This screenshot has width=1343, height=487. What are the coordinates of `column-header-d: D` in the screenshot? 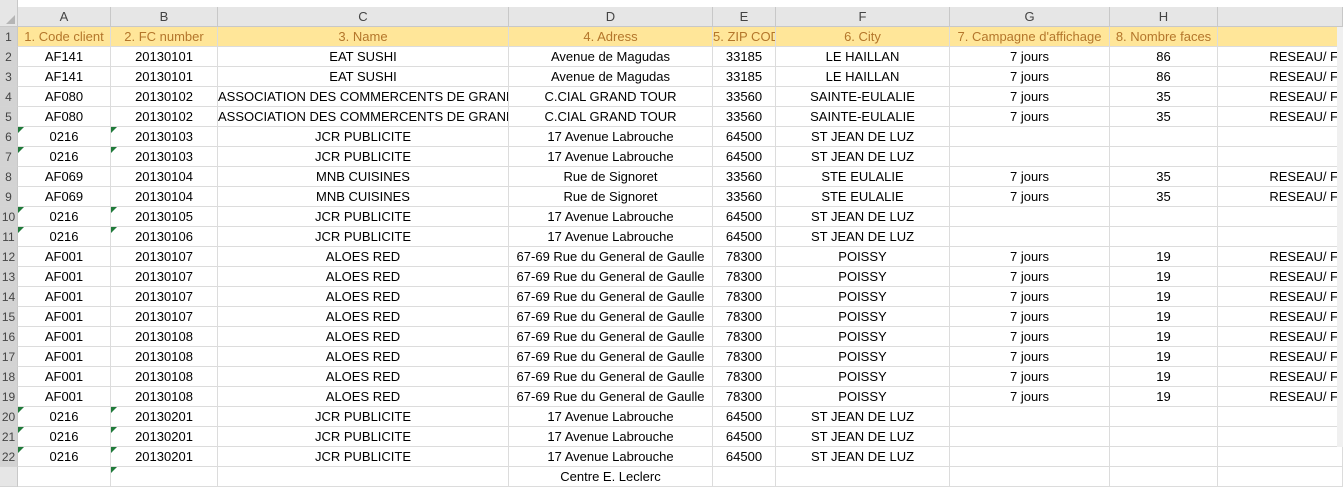 It's located at (611, 17).